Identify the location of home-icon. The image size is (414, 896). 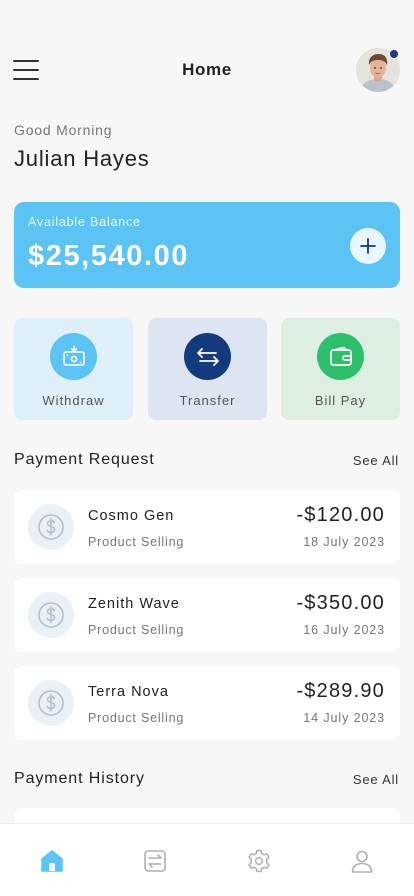
(52, 861).